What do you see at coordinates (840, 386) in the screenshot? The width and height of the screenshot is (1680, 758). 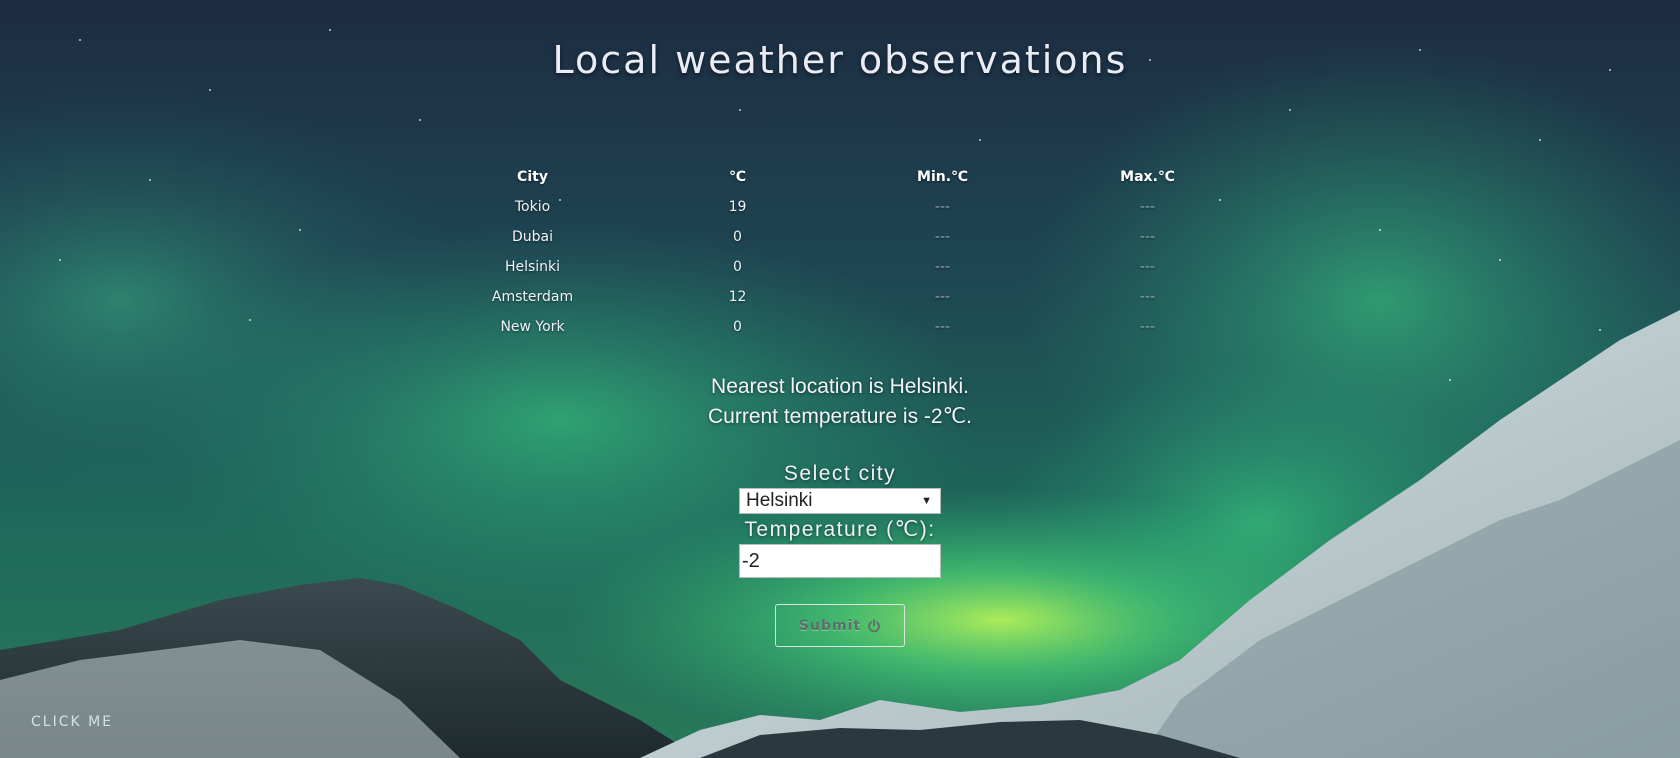 I see `nearest-location-text: Nearest location is Helsinki.` at bounding box center [840, 386].